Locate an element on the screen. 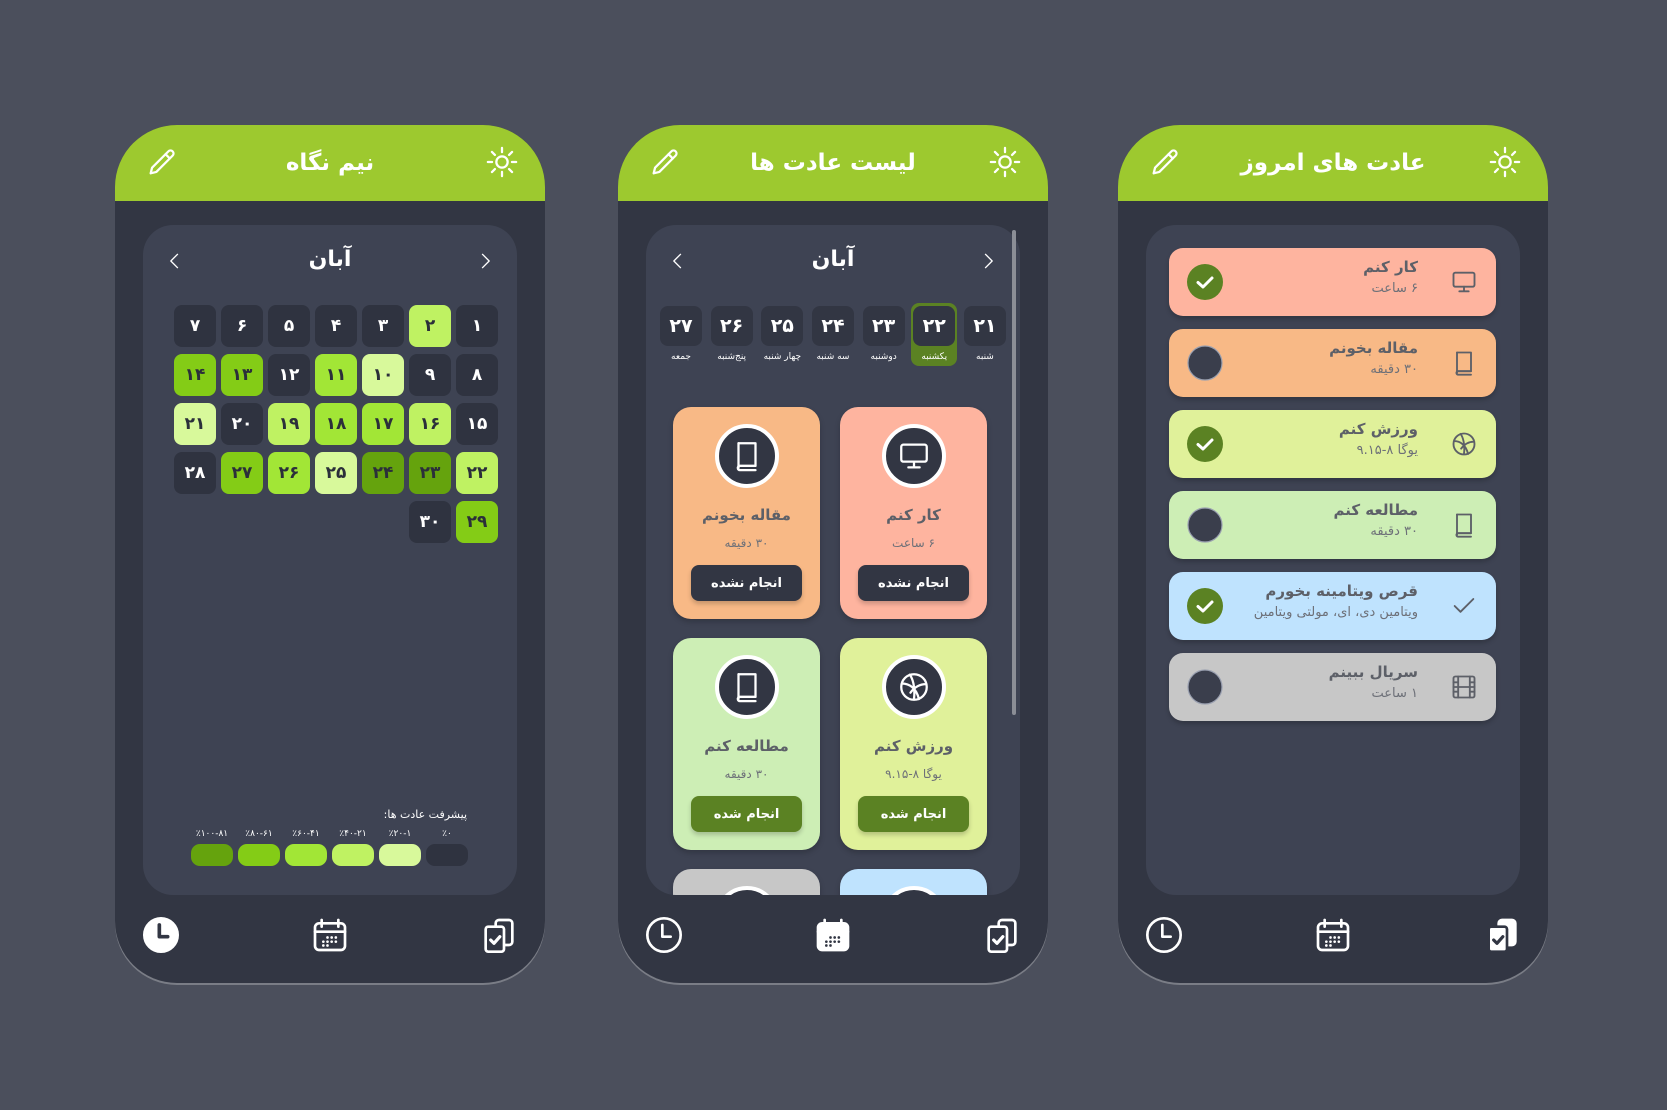 The width and height of the screenshot is (1667, 1110). calendar-day: ۱۵ is located at coordinates (477, 424).